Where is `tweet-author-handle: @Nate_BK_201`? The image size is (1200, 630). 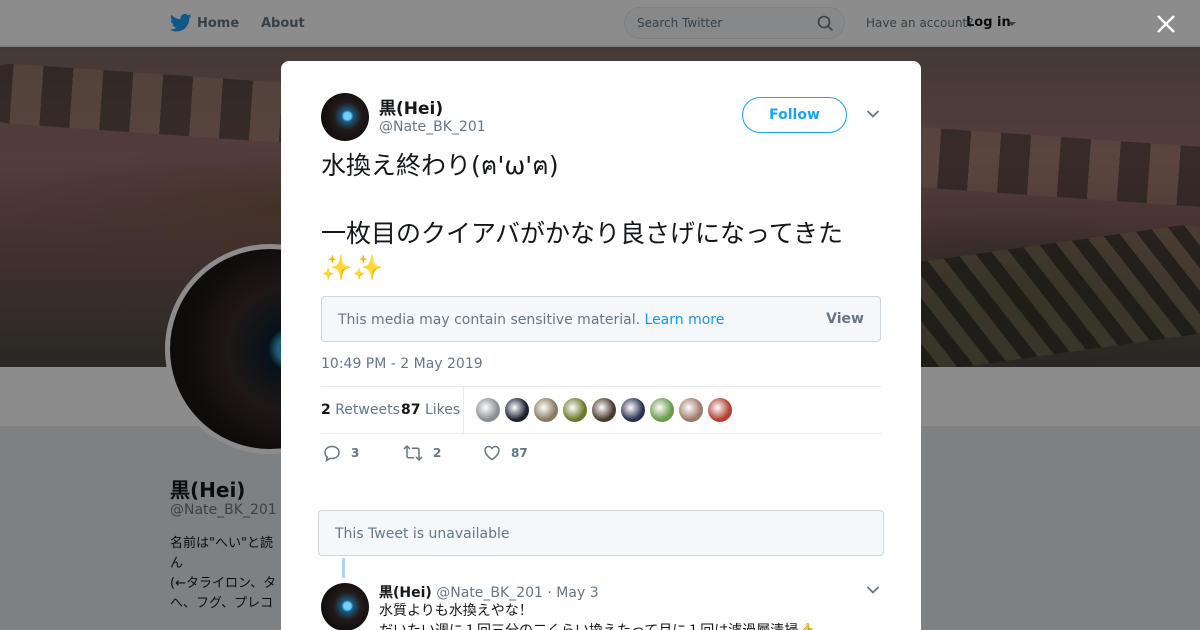
tweet-author-handle: @Nate_BK_201 is located at coordinates (432, 127).